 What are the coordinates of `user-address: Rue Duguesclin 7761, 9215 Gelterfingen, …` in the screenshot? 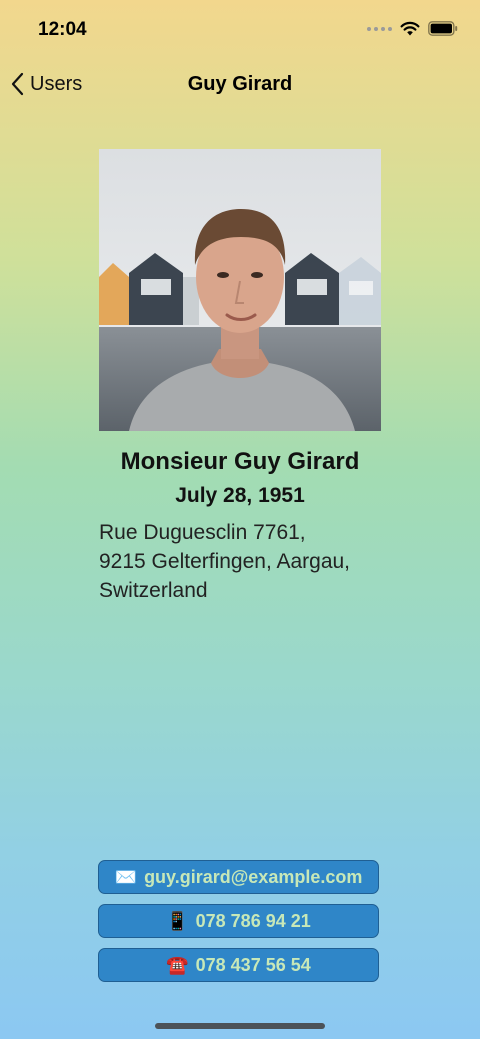 It's located at (249, 561).